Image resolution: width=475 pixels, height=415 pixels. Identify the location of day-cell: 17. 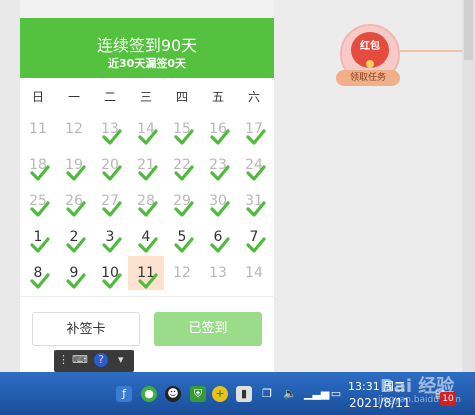
(254, 129).